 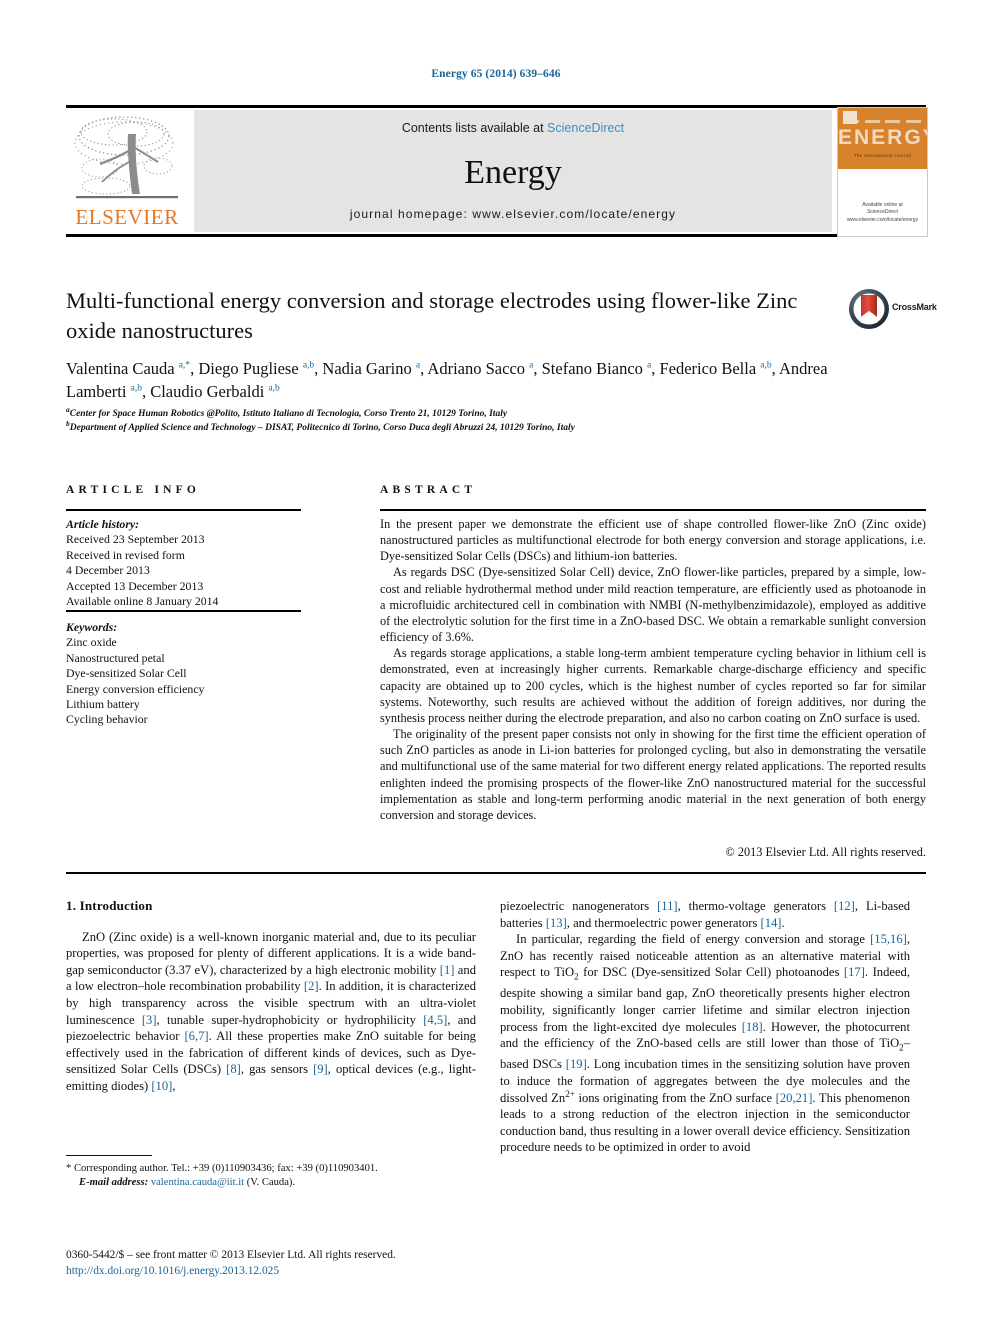 What do you see at coordinates (882, 219) in the screenshot?
I see `cover-footer-line3: www.elsevier.com/locate/energy` at bounding box center [882, 219].